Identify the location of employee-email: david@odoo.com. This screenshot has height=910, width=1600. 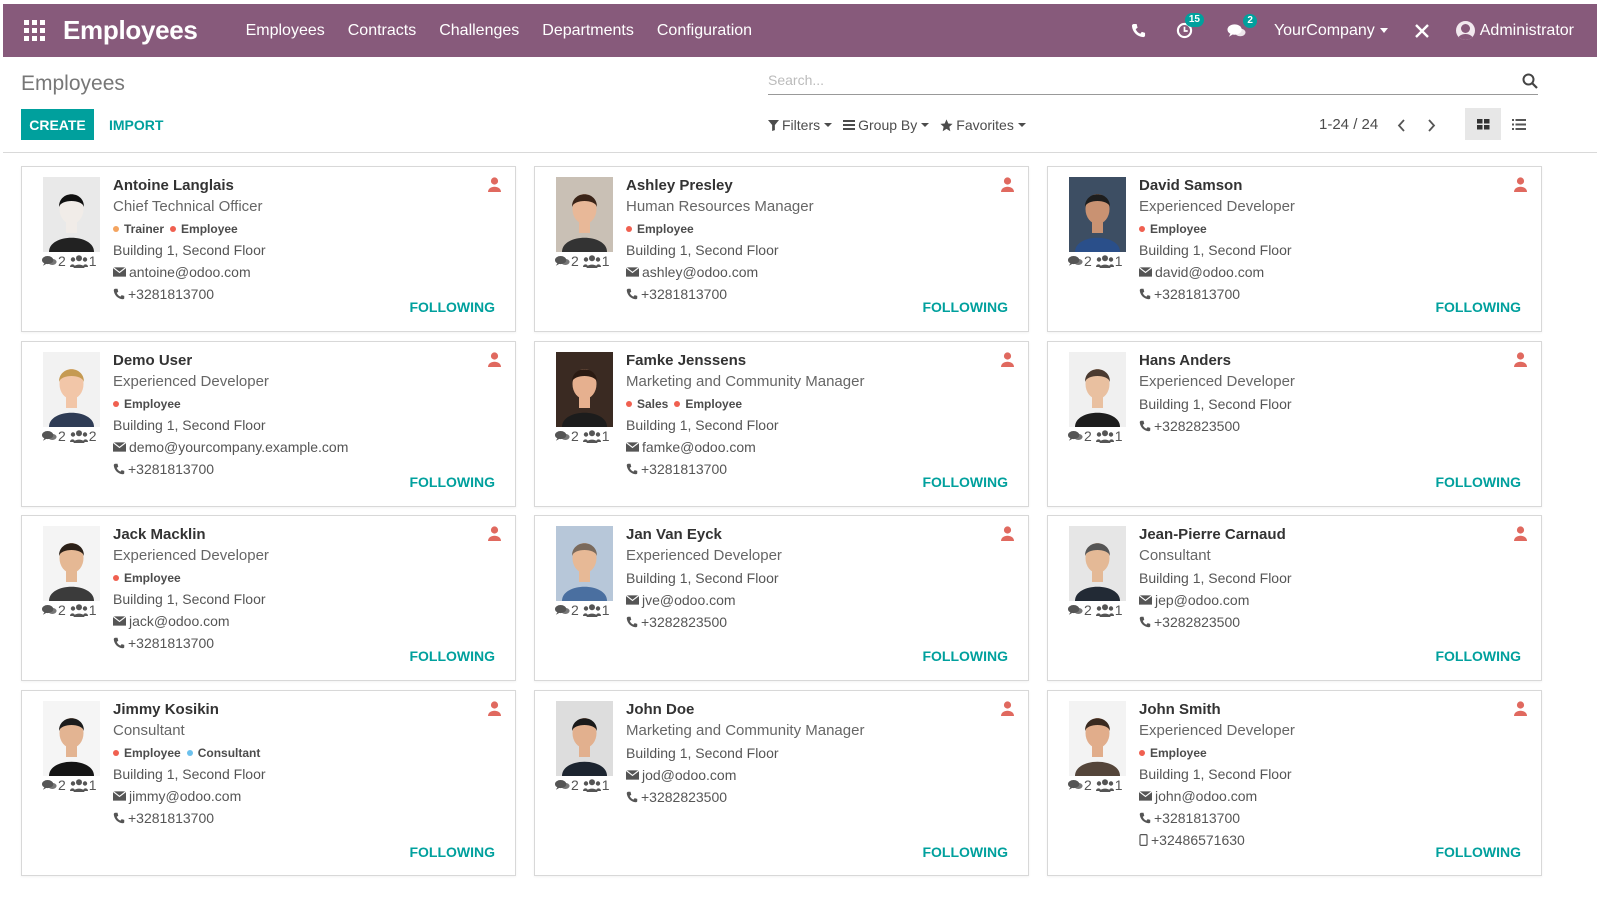
(1319, 272).